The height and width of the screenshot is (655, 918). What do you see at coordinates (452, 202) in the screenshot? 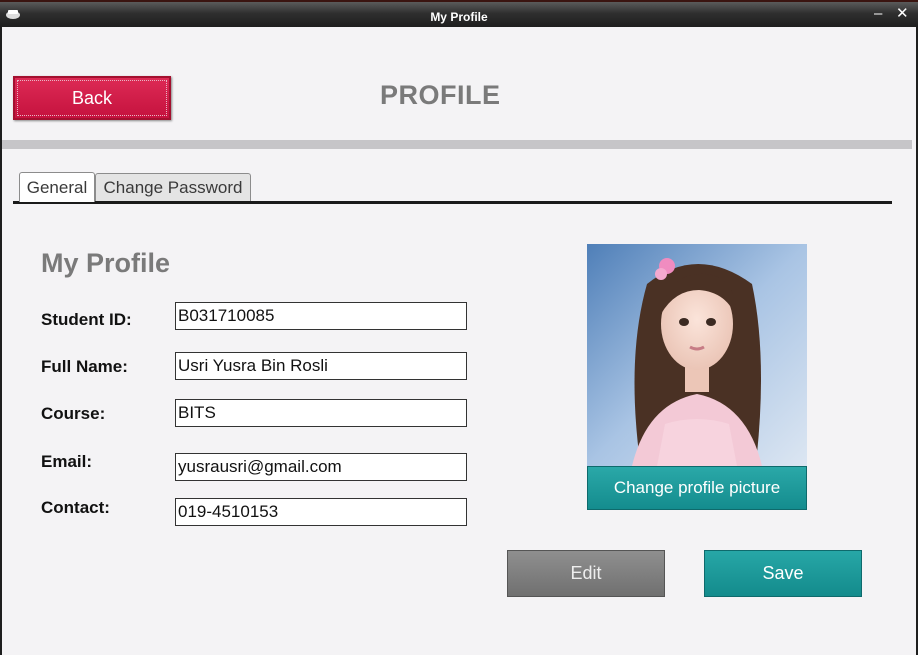
I see `tab-strip-underline` at bounding box center [452, 202].